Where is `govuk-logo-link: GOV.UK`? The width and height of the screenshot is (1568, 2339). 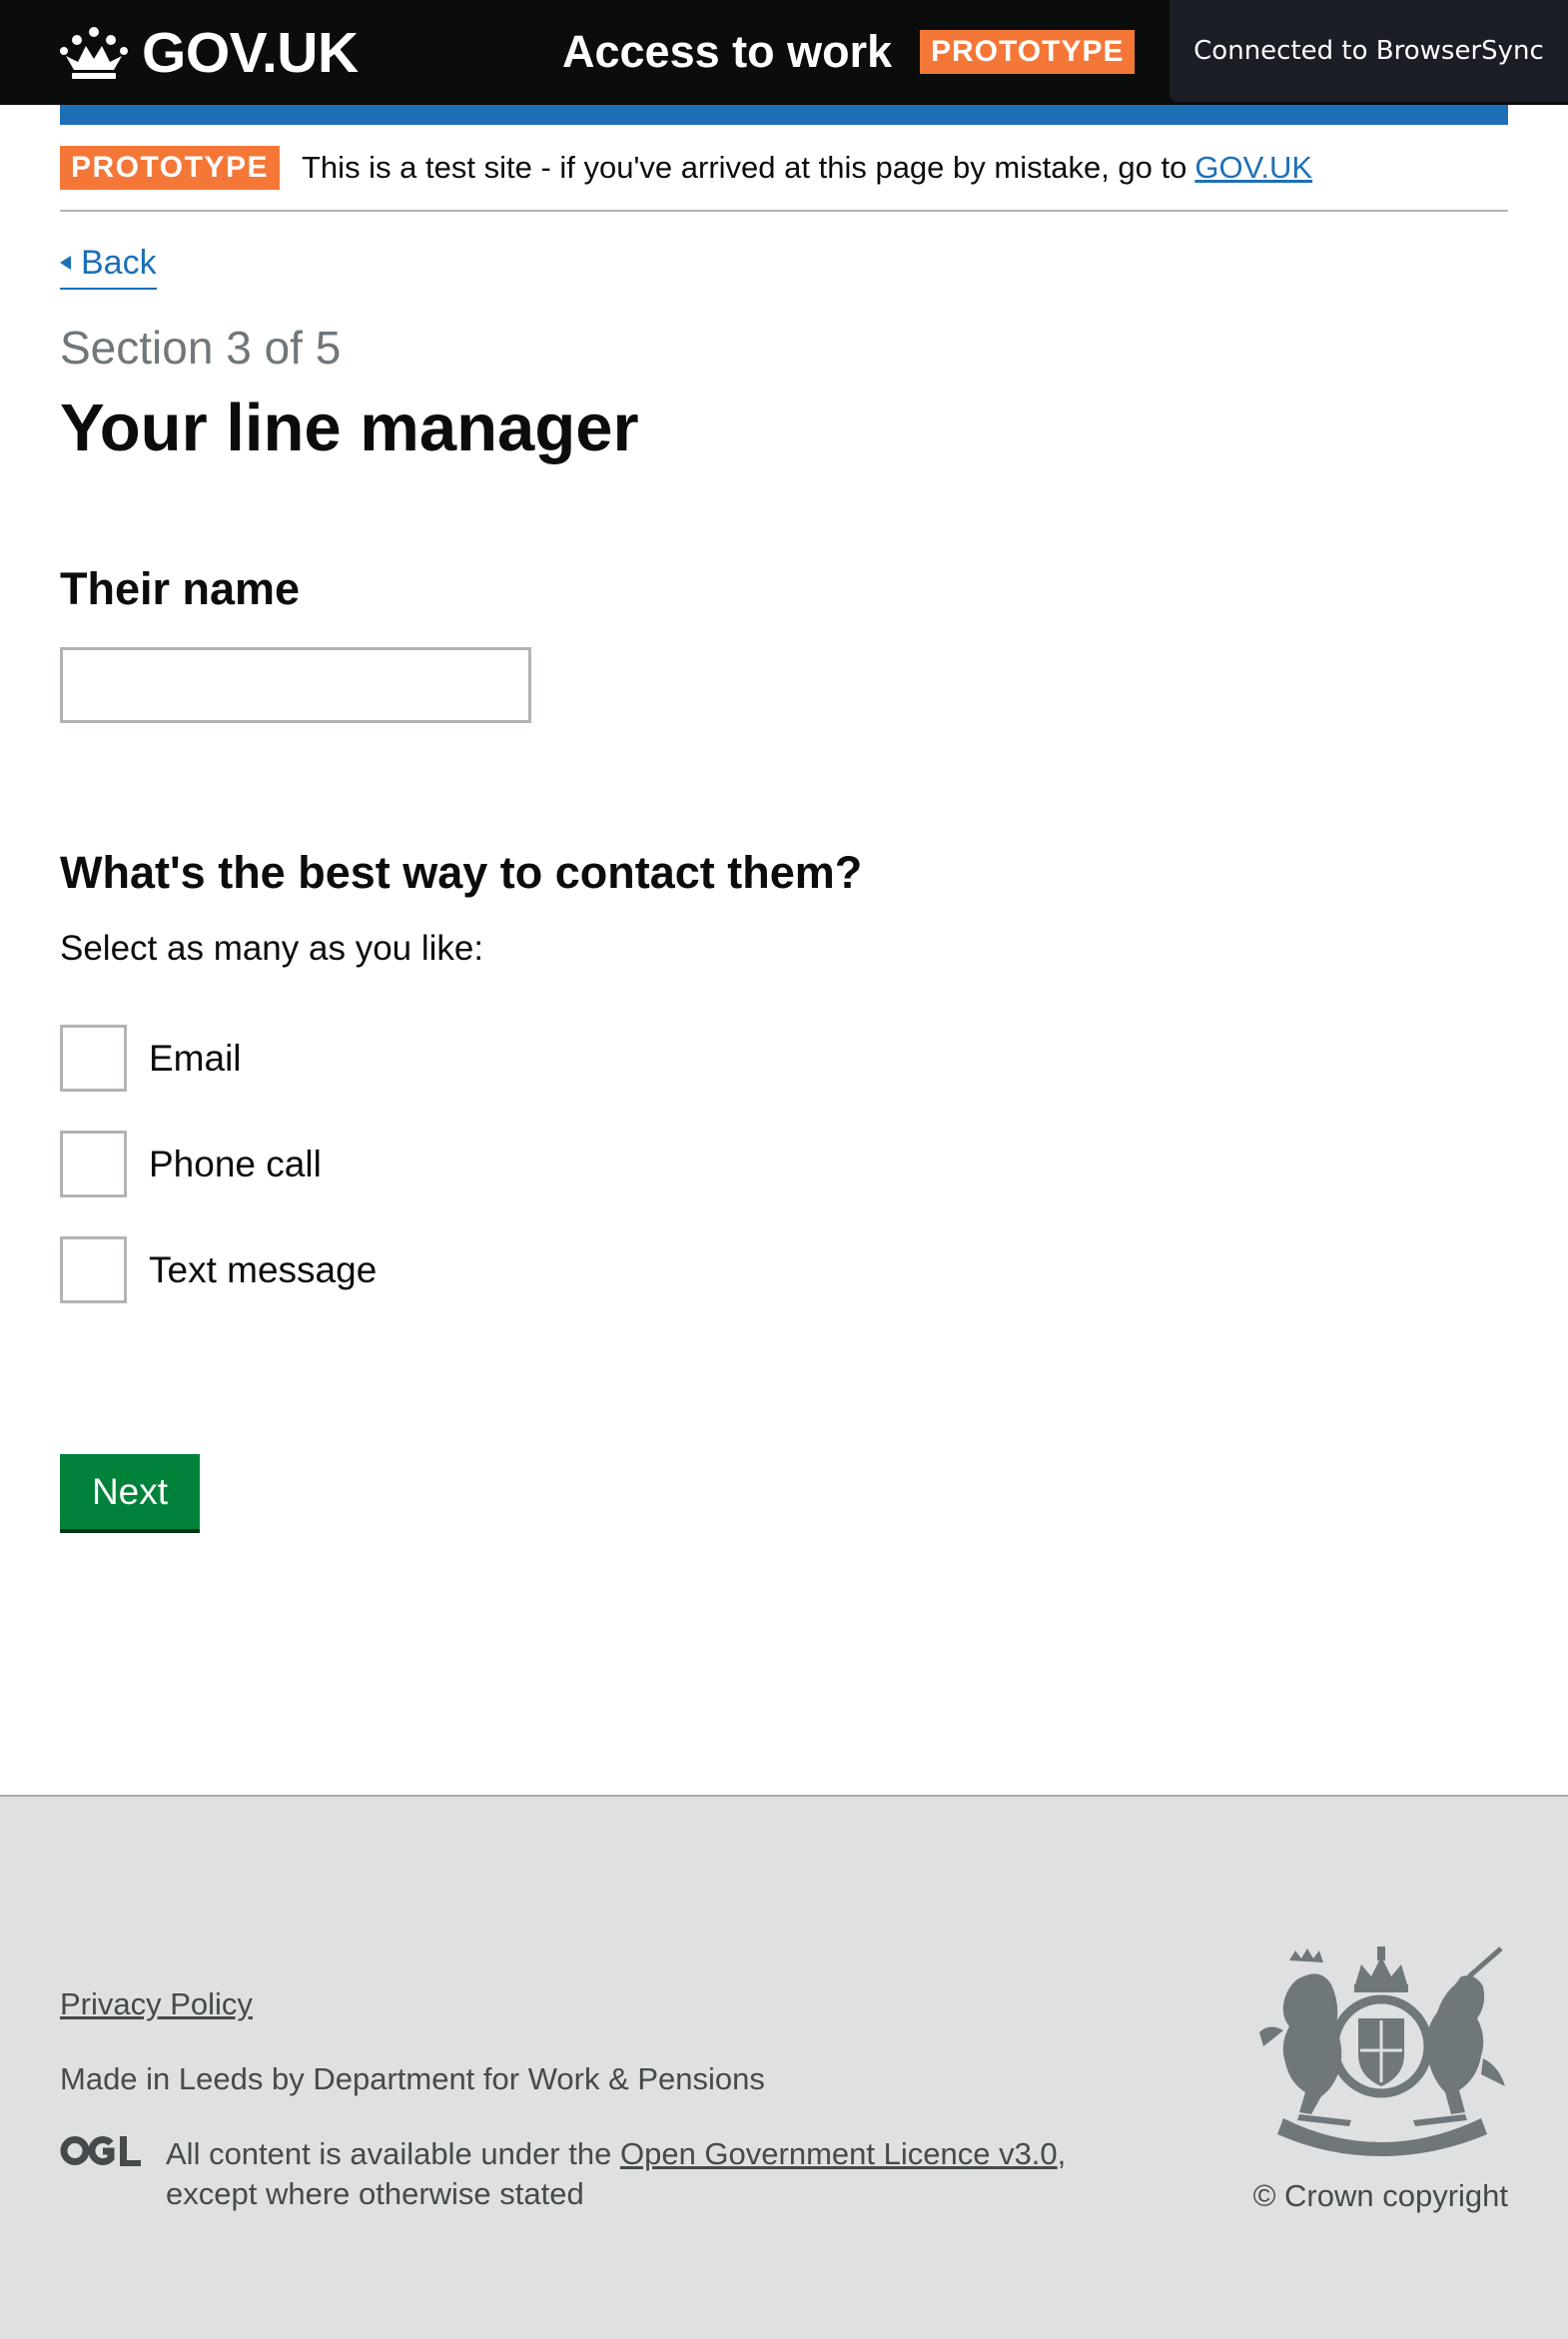
govuk-logo-link: GOV.UK is located at coordinates (209, 53).